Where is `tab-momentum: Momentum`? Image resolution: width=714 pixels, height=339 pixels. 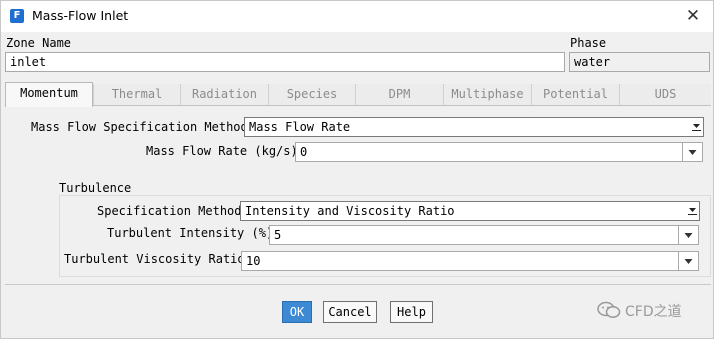 tab-momentum: Momentum is located at coordinates (49, 94).